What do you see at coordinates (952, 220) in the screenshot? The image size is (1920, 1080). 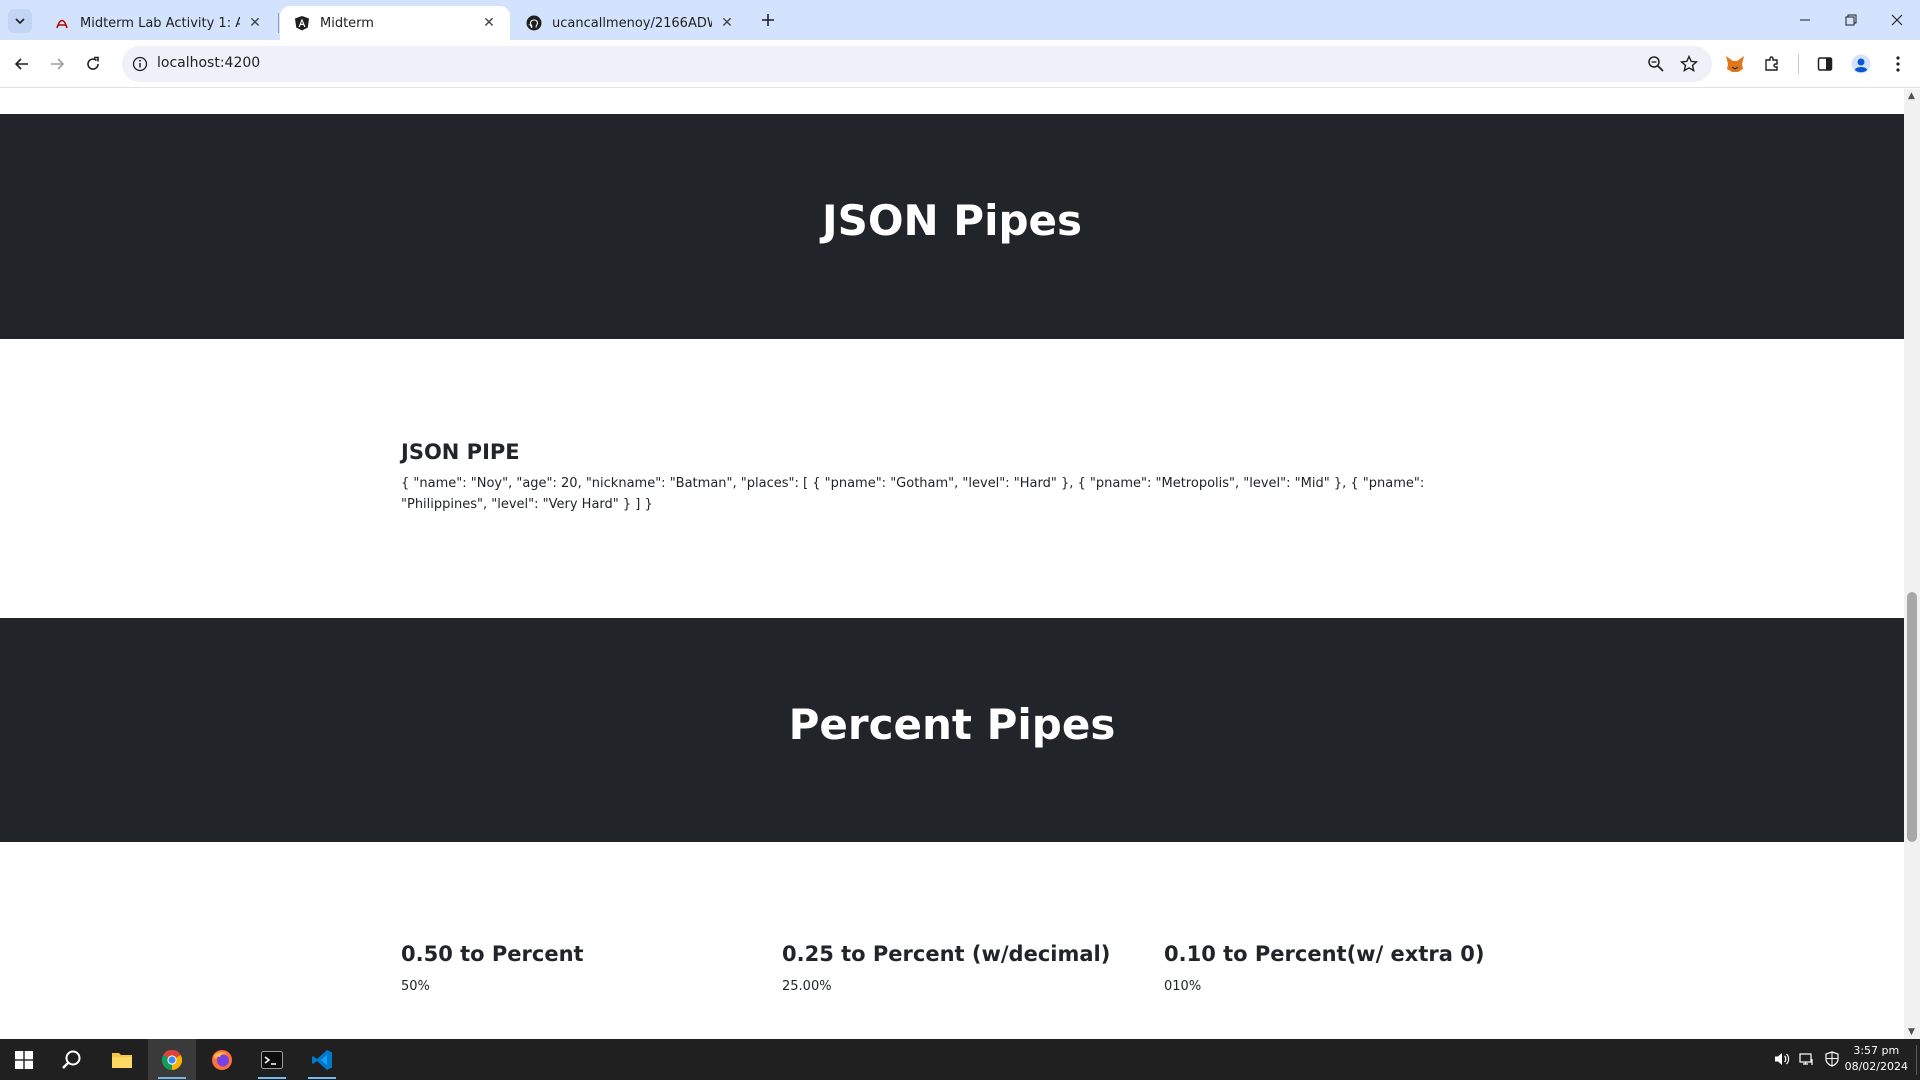 I see `json-pipes-title: JSON Pipes` at bounding box center [952, 220].